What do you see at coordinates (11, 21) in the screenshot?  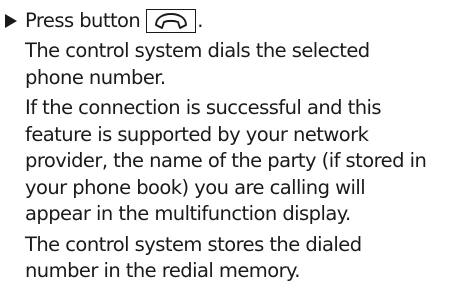 I see `step-bullet-icon` at bounding box center [11, 21].